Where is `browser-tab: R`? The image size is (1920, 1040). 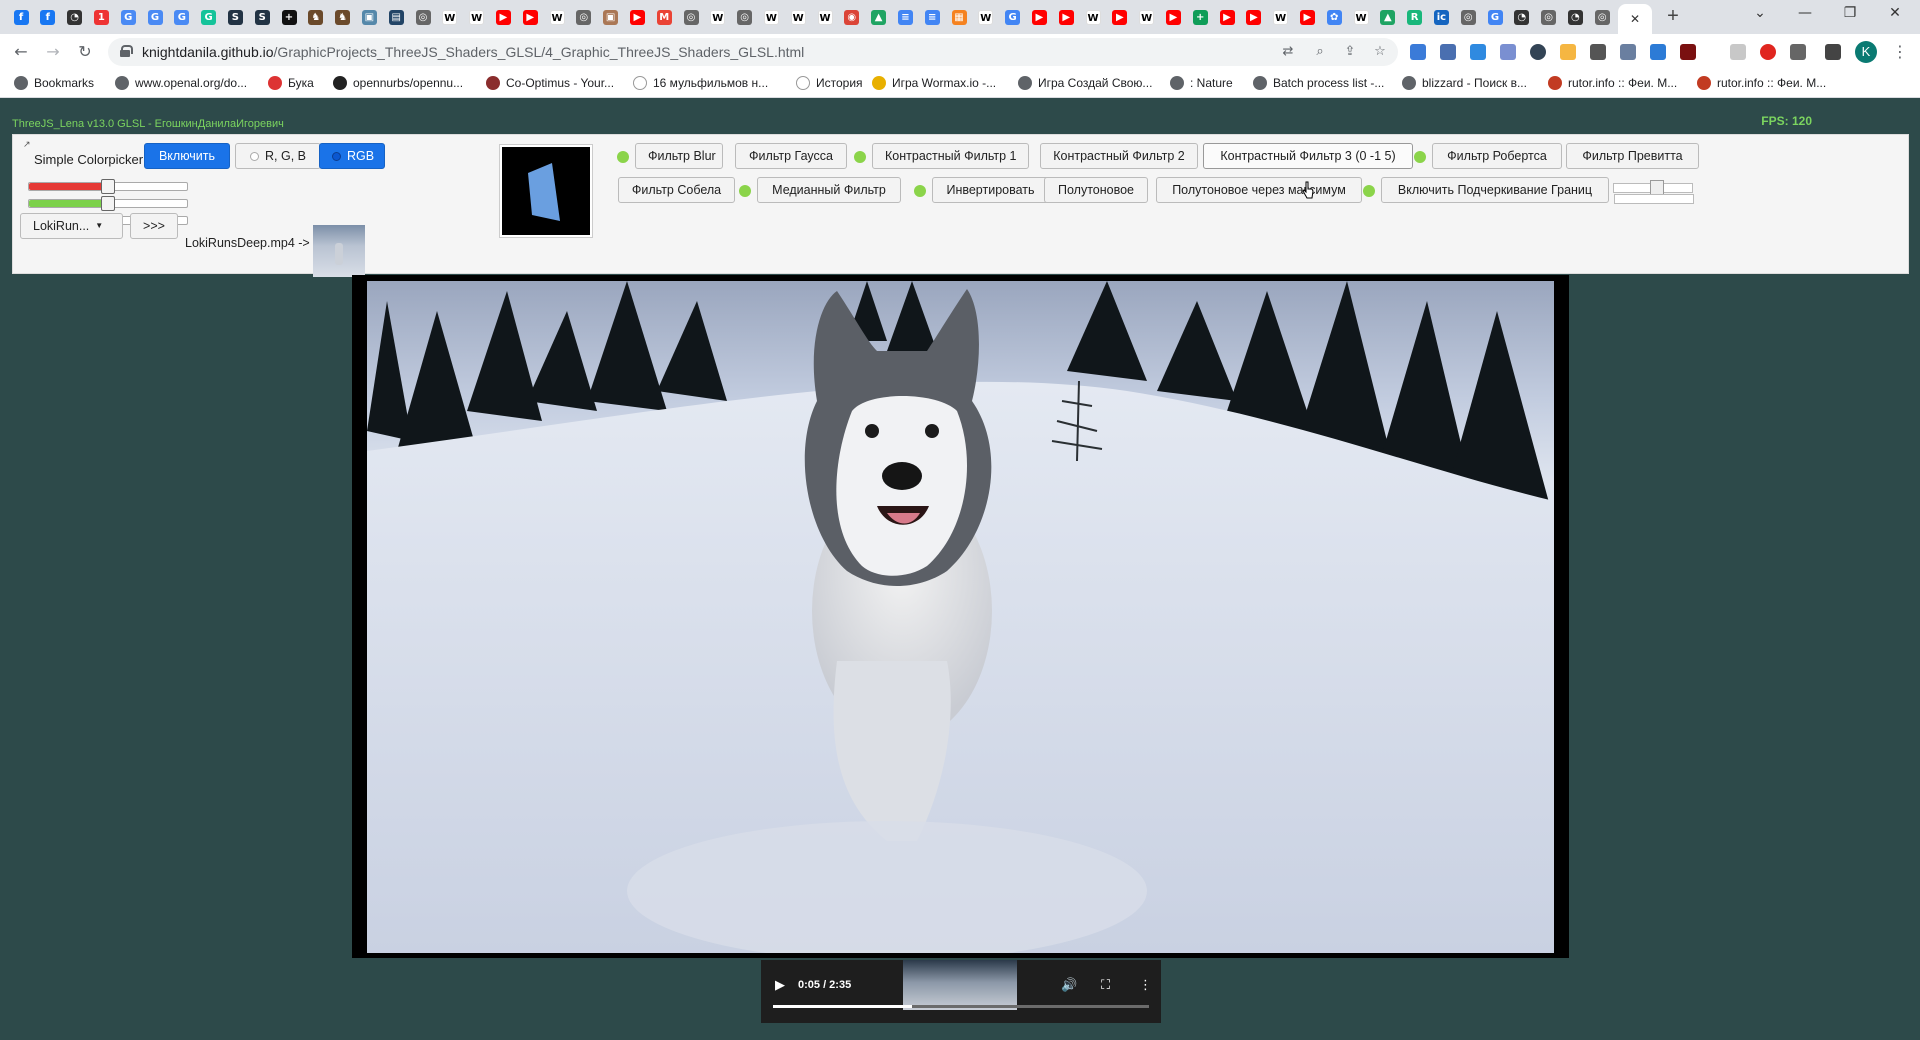
browser-tab: R is located at coordinates (1415, 17).